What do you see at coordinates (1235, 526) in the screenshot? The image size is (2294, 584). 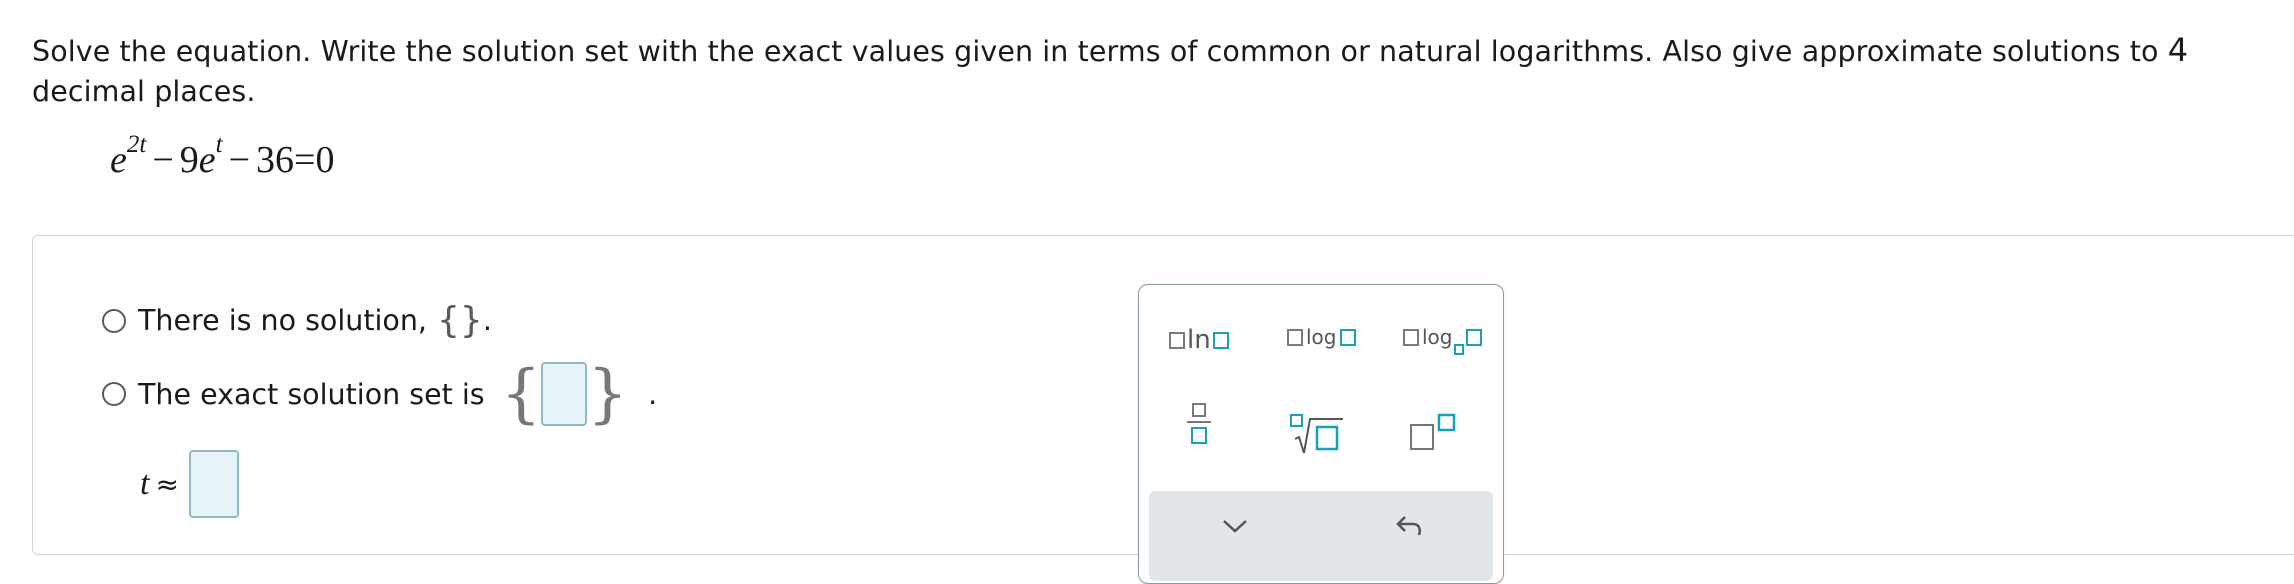 I see `chevron-down-icon` at bounding box center [1235, 526].